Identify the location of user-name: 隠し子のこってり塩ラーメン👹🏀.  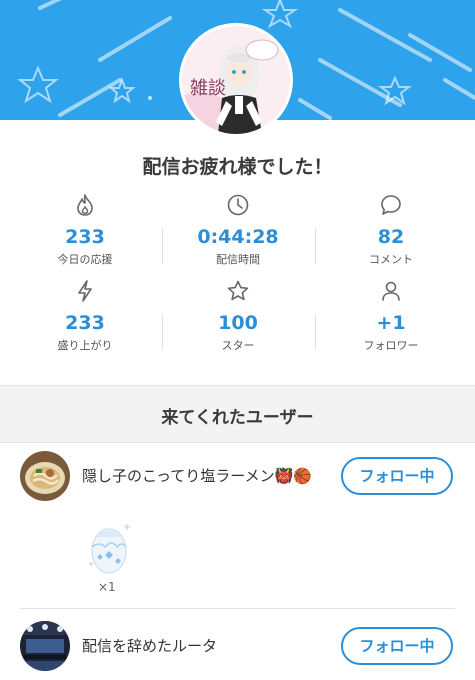
(197, 475).